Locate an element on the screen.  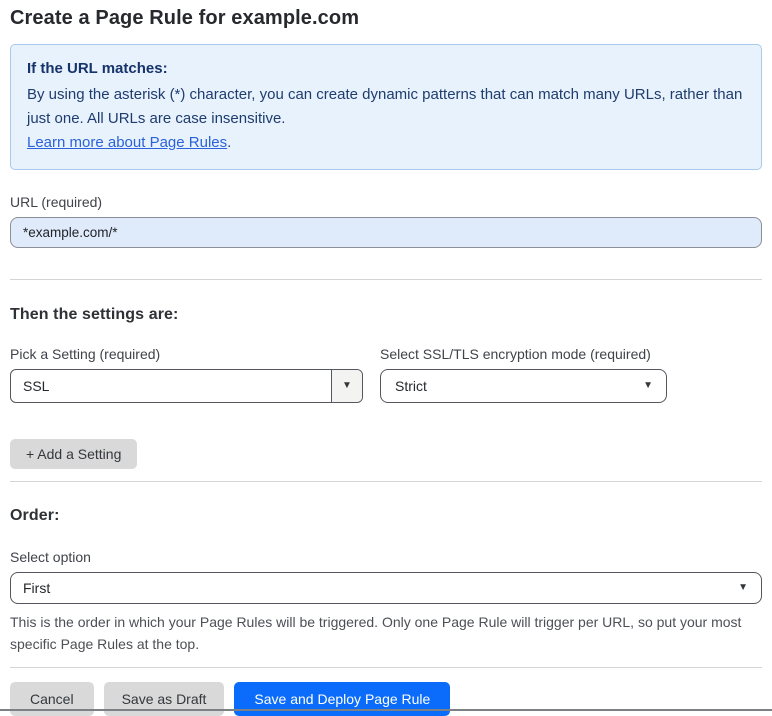
url-input is located at coordinates (386, 232).